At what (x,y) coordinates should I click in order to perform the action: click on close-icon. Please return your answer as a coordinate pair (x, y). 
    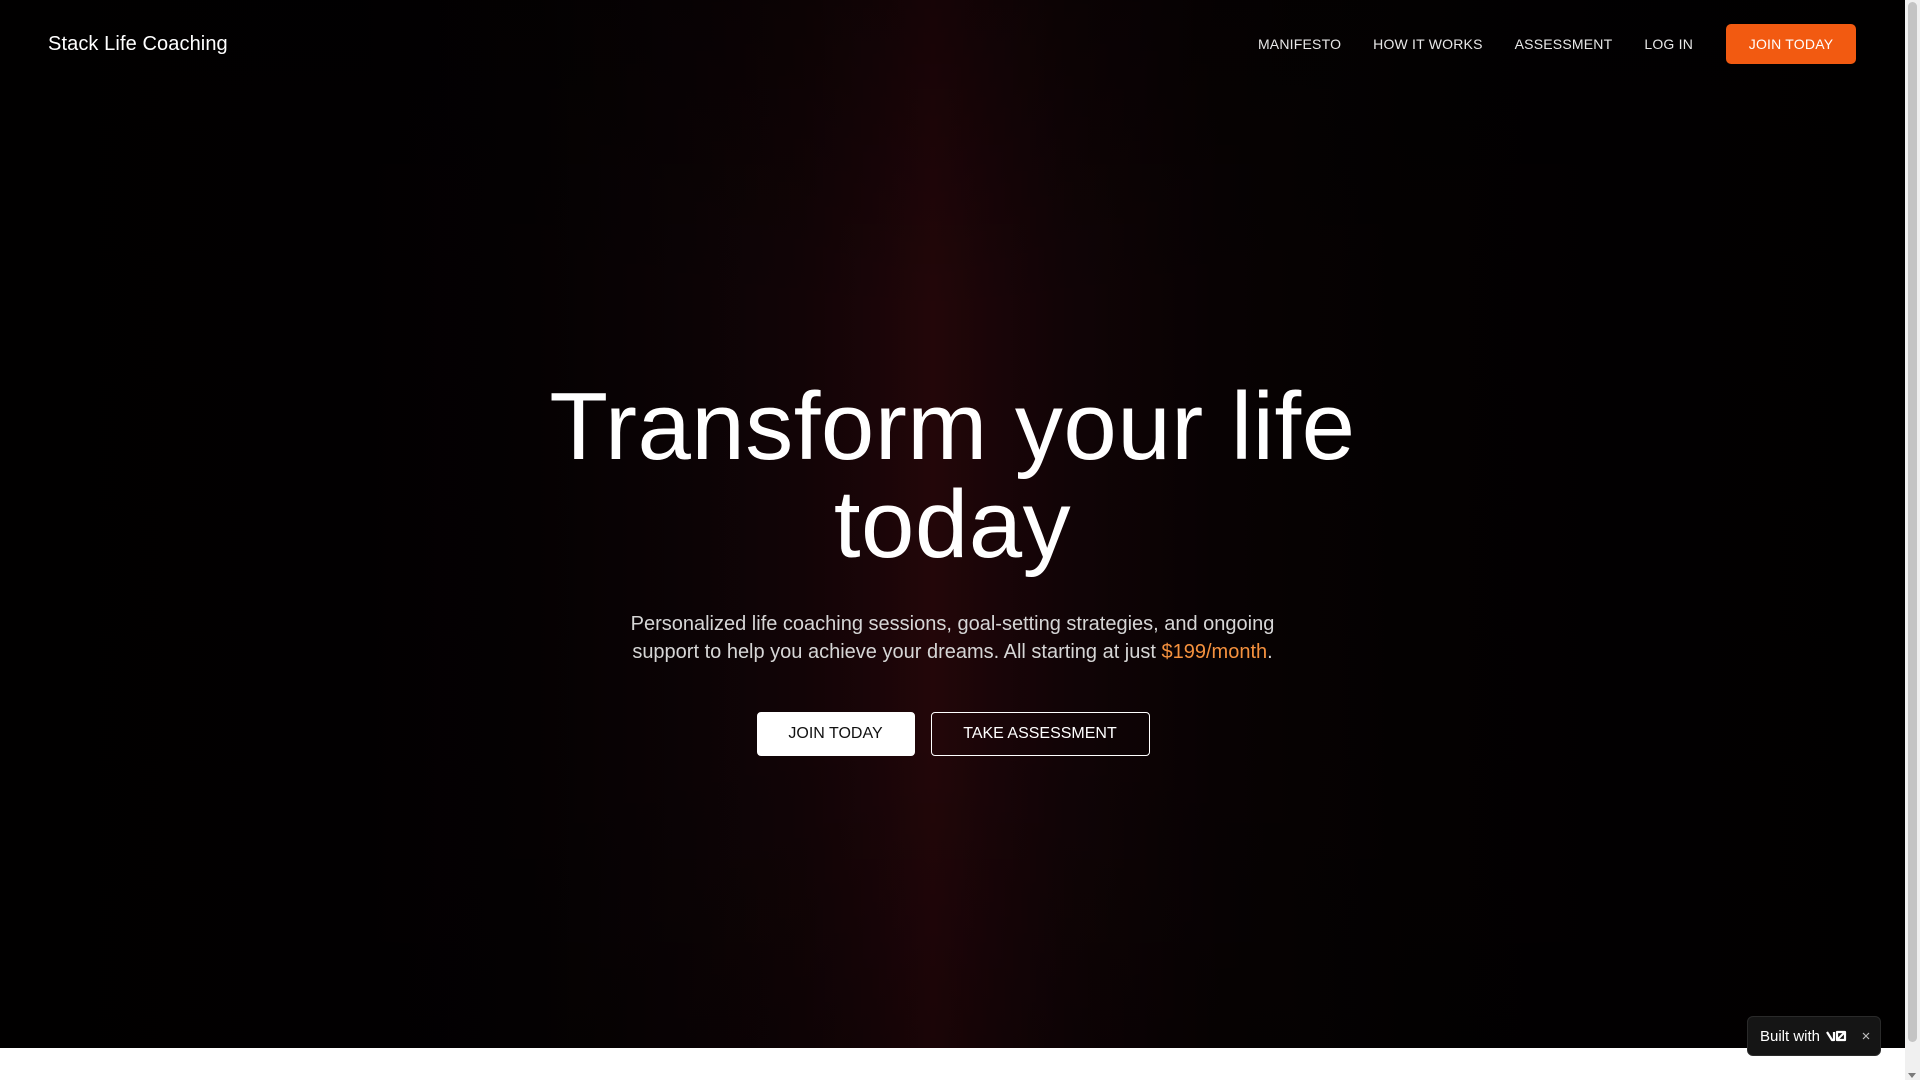
    Looking at the image, I should click on (1866, 1036).